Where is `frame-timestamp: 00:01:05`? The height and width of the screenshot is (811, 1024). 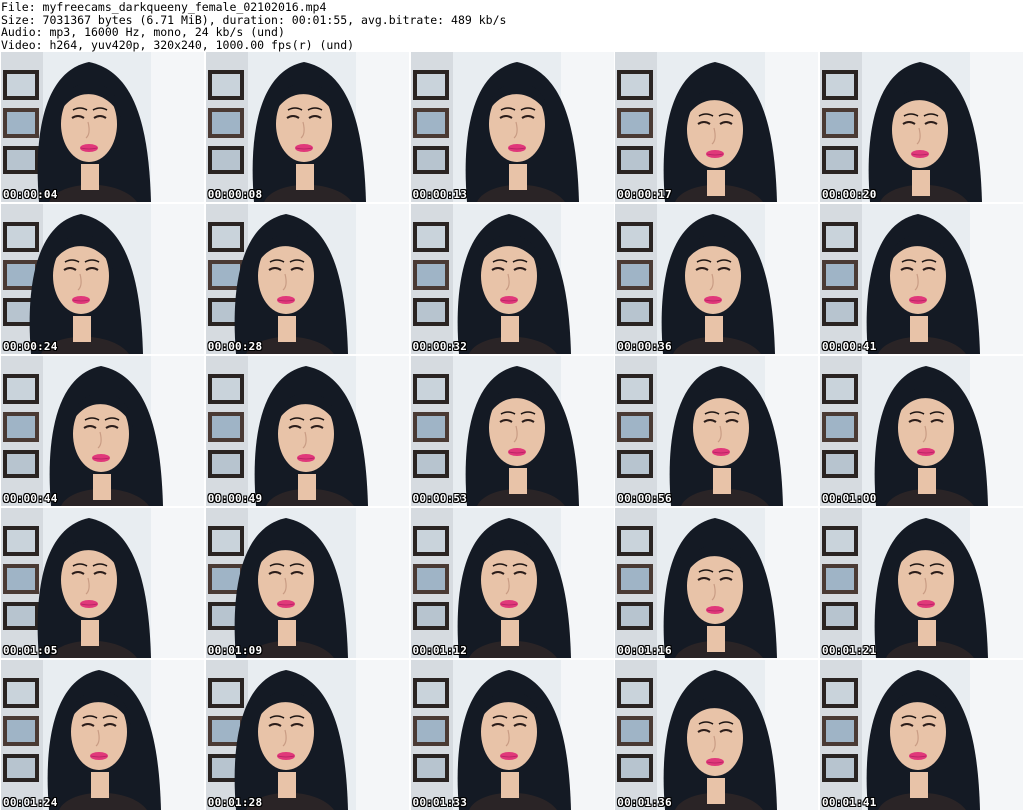 frame-timestamp: 00:01:05 is located at coordinates (30, 650).